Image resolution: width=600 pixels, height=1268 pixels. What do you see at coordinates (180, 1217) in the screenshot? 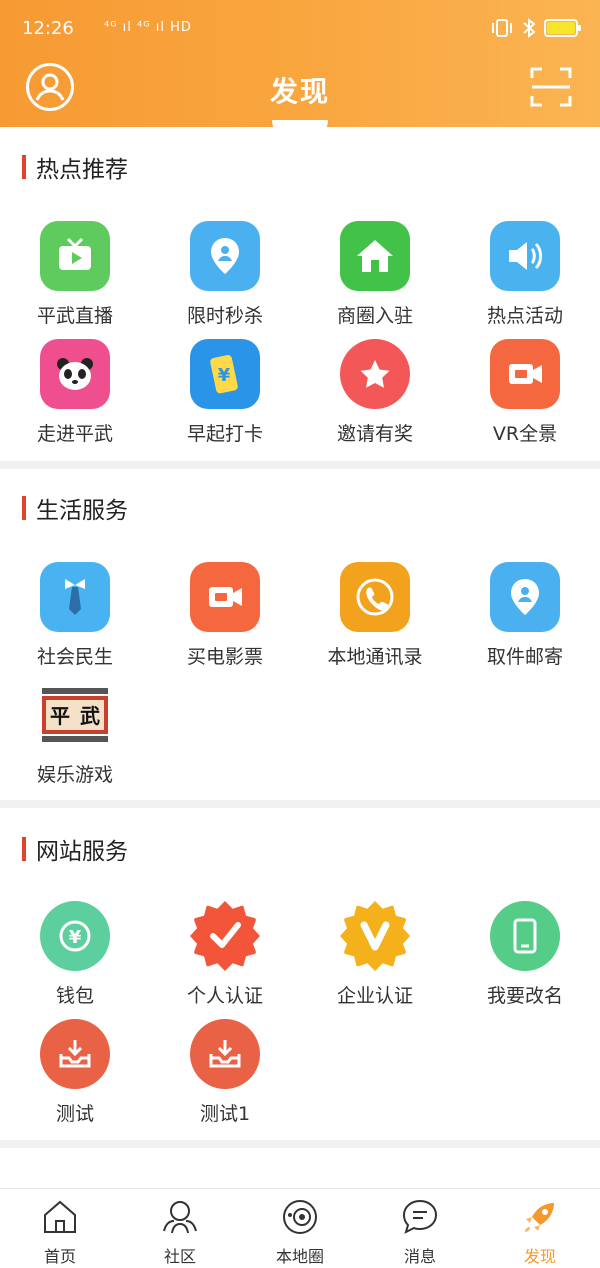
I see `community-icon` at bounding box center [180, 1217].